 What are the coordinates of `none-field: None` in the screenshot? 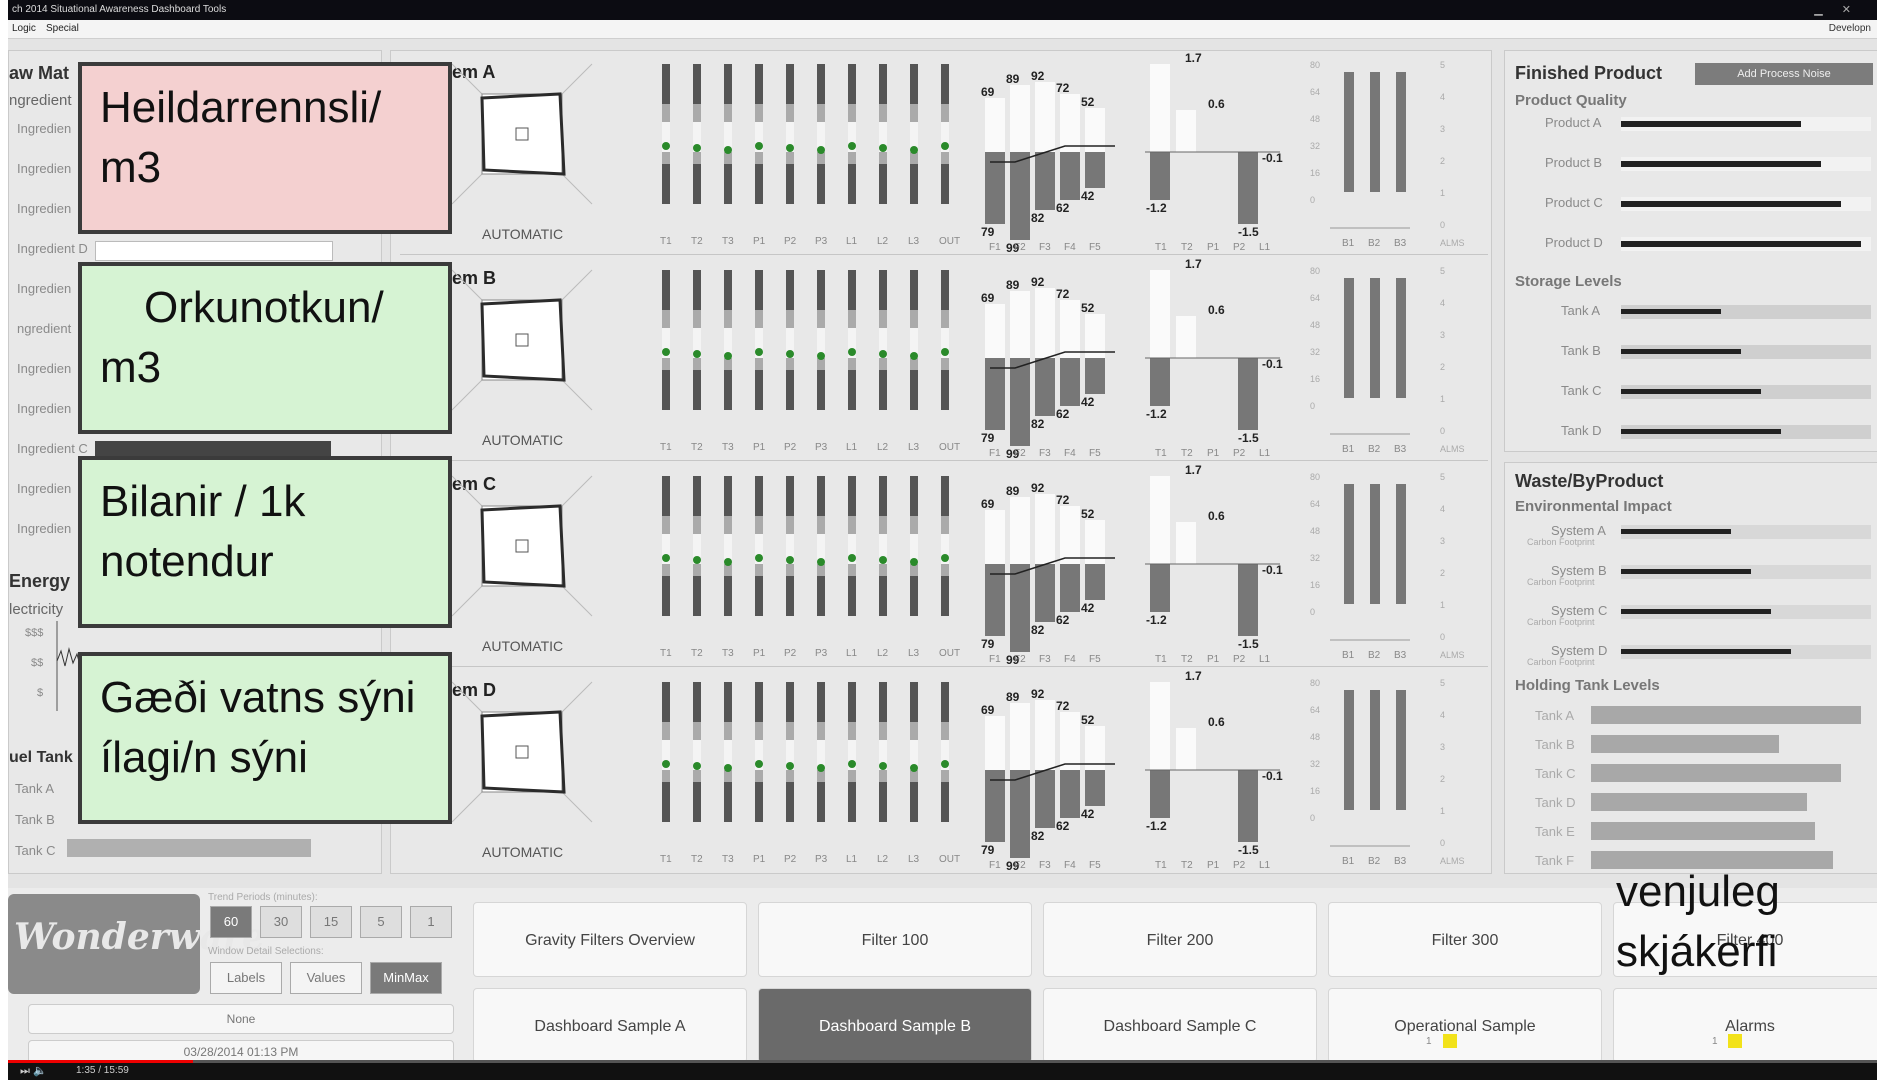 It's located at (241, 1019).